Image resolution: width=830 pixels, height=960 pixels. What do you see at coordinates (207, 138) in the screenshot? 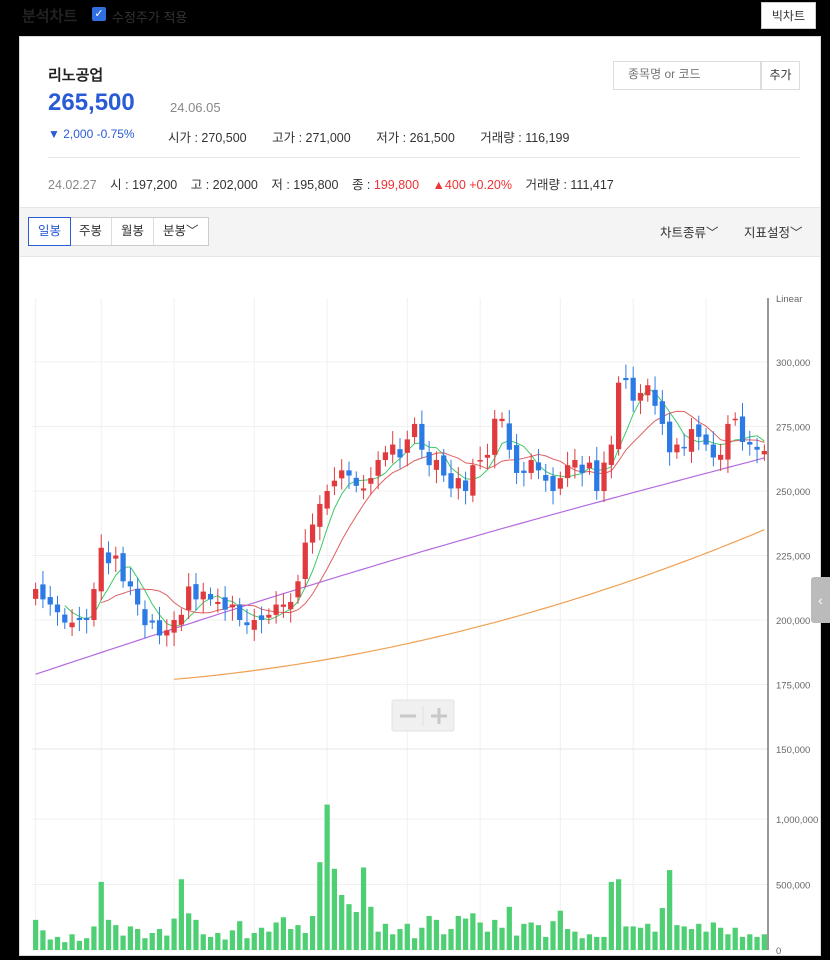
I see `open-price: 시가 : 270,500` at bounding box center [207, 138].